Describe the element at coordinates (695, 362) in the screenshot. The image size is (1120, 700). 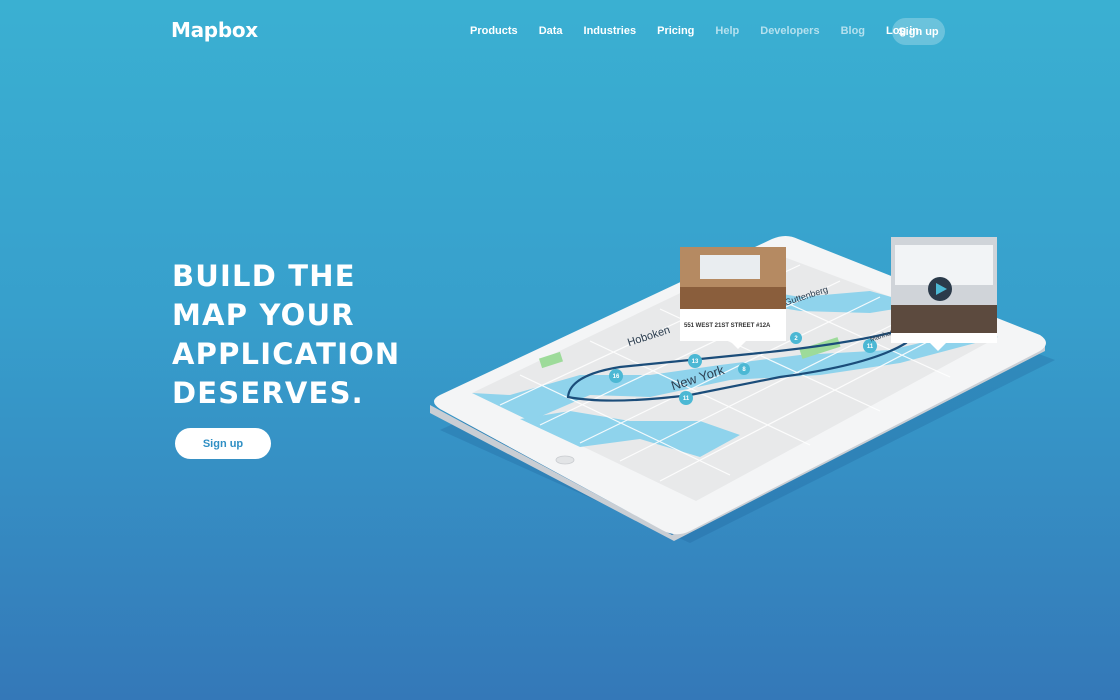
I see `marker-label: 13` at that location.